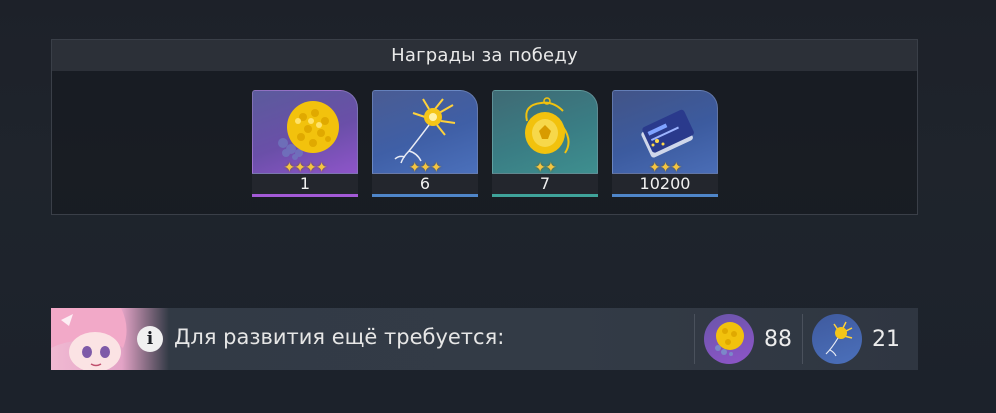 Image resolution: width=996 pixels, height=413 pixels. I want to click on material-count: 21, so click(886, 339).